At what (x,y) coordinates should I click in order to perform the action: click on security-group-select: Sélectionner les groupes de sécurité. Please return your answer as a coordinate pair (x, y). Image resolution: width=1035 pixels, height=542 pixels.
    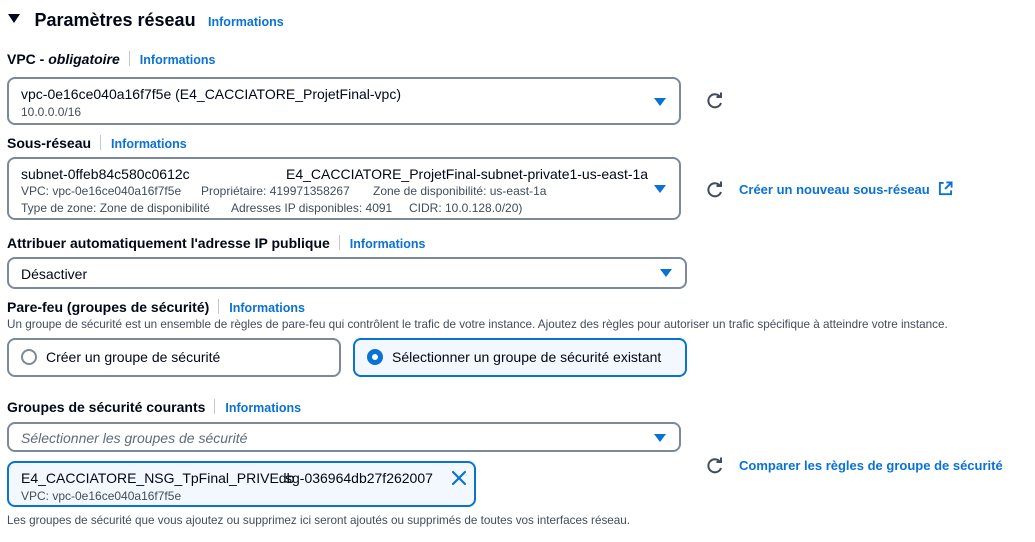
    Looking at the image, I should click on (344, 437).